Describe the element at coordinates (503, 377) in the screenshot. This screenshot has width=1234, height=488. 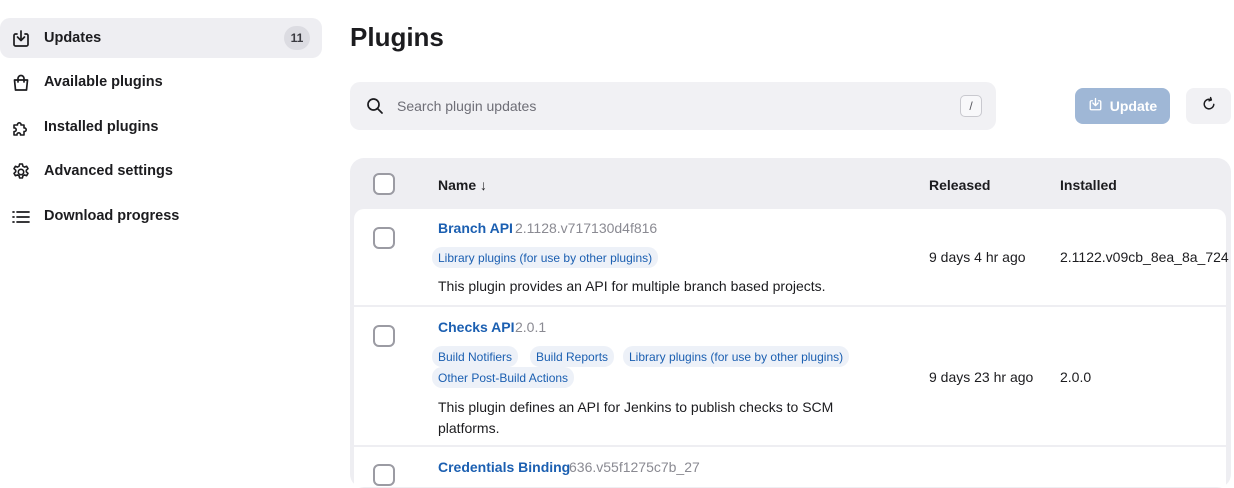
I see `category-tag: Other Post-Build Actions` at that location.